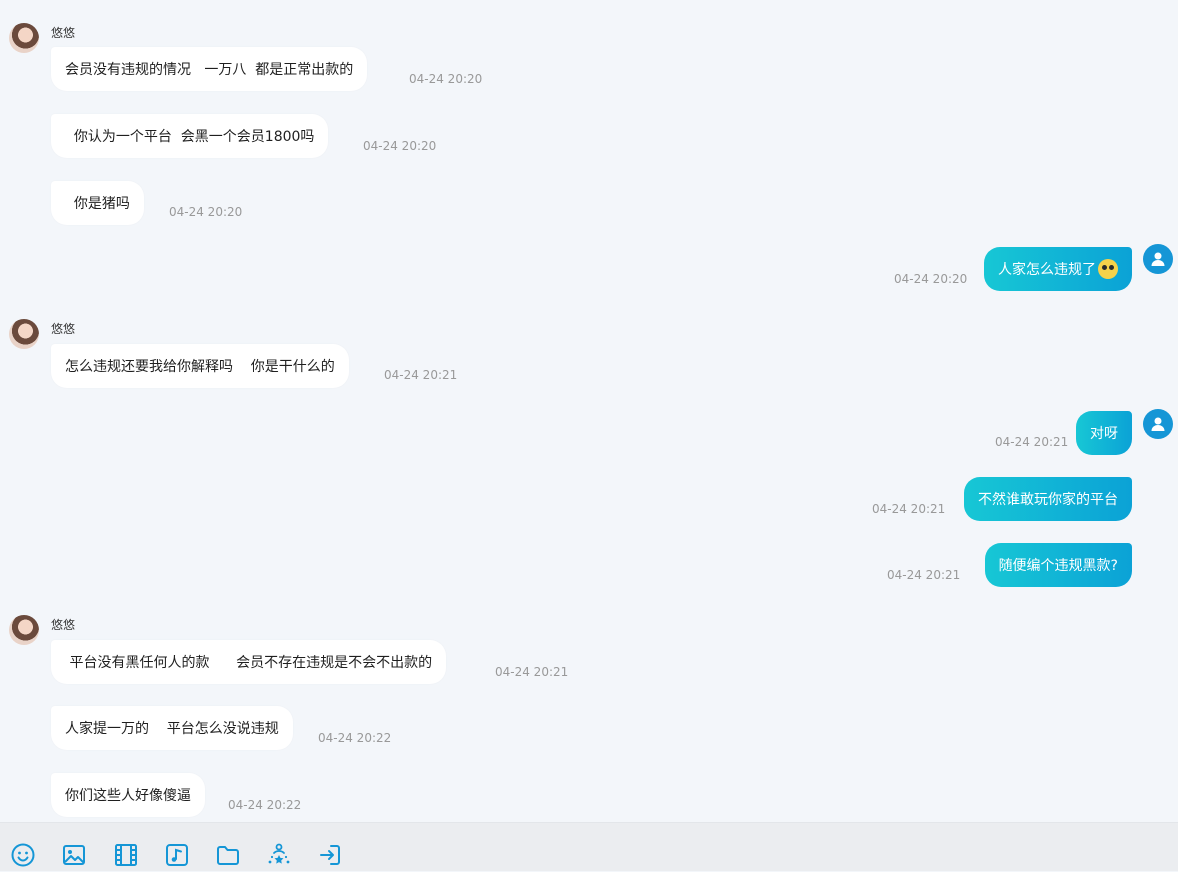 Image resolution: width=1178 pixels, height=872 pixels. What do you see at coordinates (200, 366) in the screenshot?
I see `message-bubble-incoming: 怎么违规还要我给你解释吗 你是干什么的` at bounding box center [200, 366].